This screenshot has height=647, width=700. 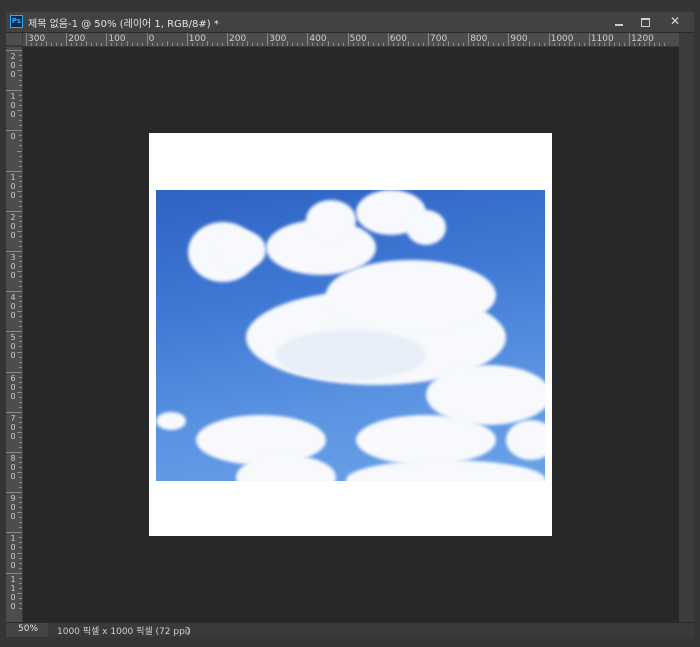 I want to click on document-tab-titlebar: Ps 제목 없음-1 @ 50% (레이어 1, RGB/8#) * ✕, so click(x=350, y=22).